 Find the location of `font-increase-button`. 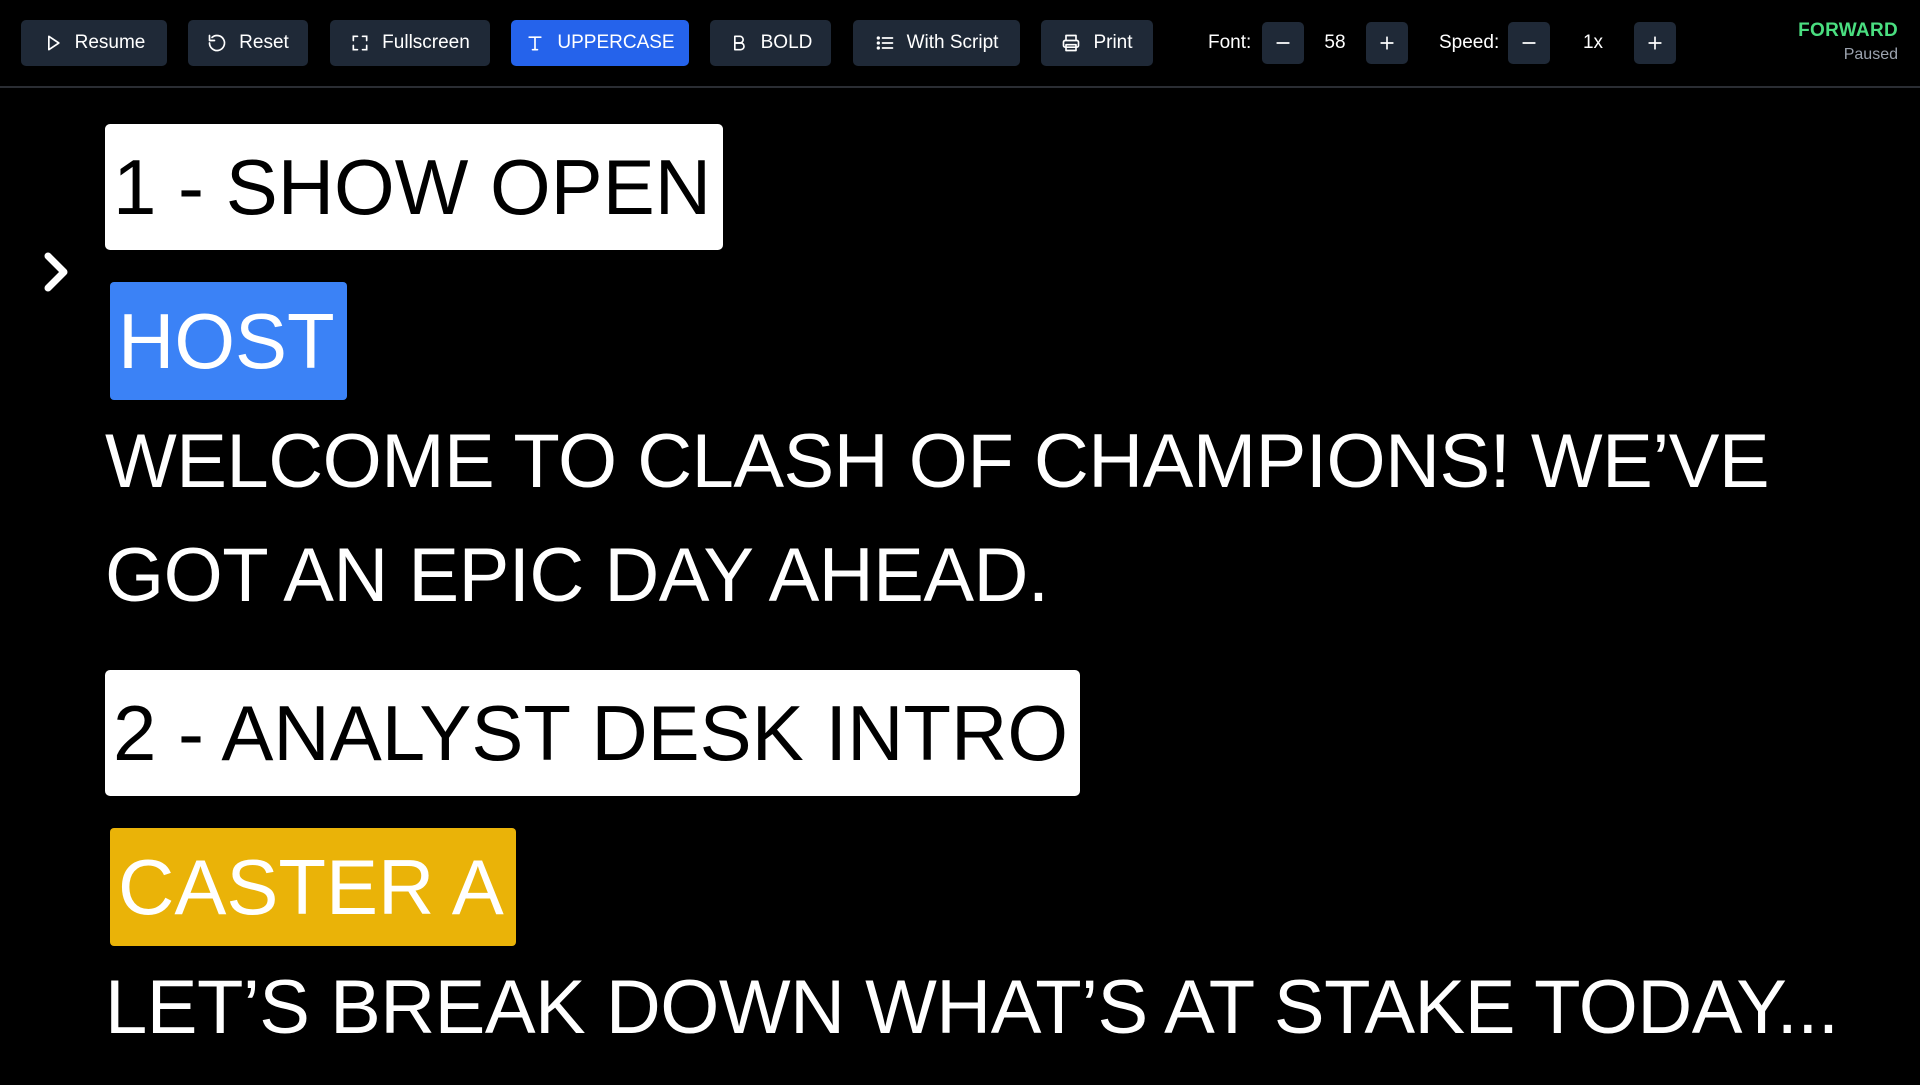

font-increase-button is located at coordinates (1387, 43).